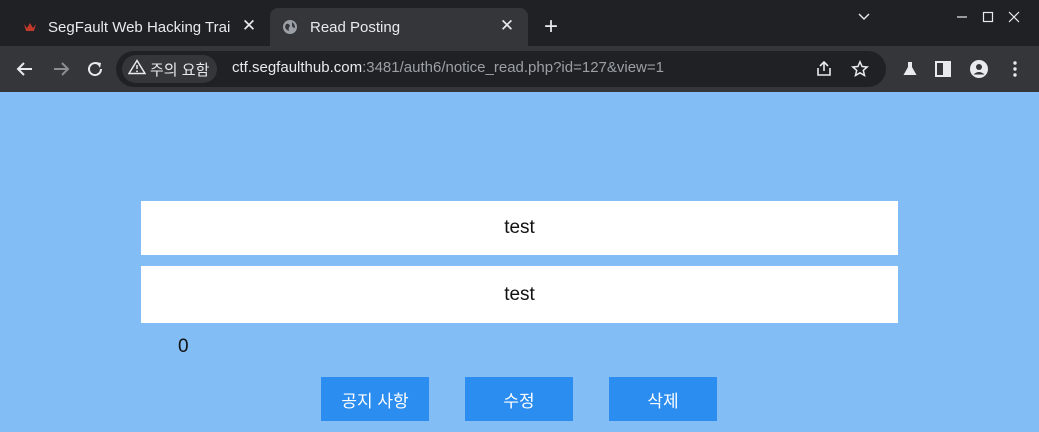 This screenshot has height=432, width=1039. I want to click on tab-title: SegFault Web Hacking Trai, so click(139, 27).